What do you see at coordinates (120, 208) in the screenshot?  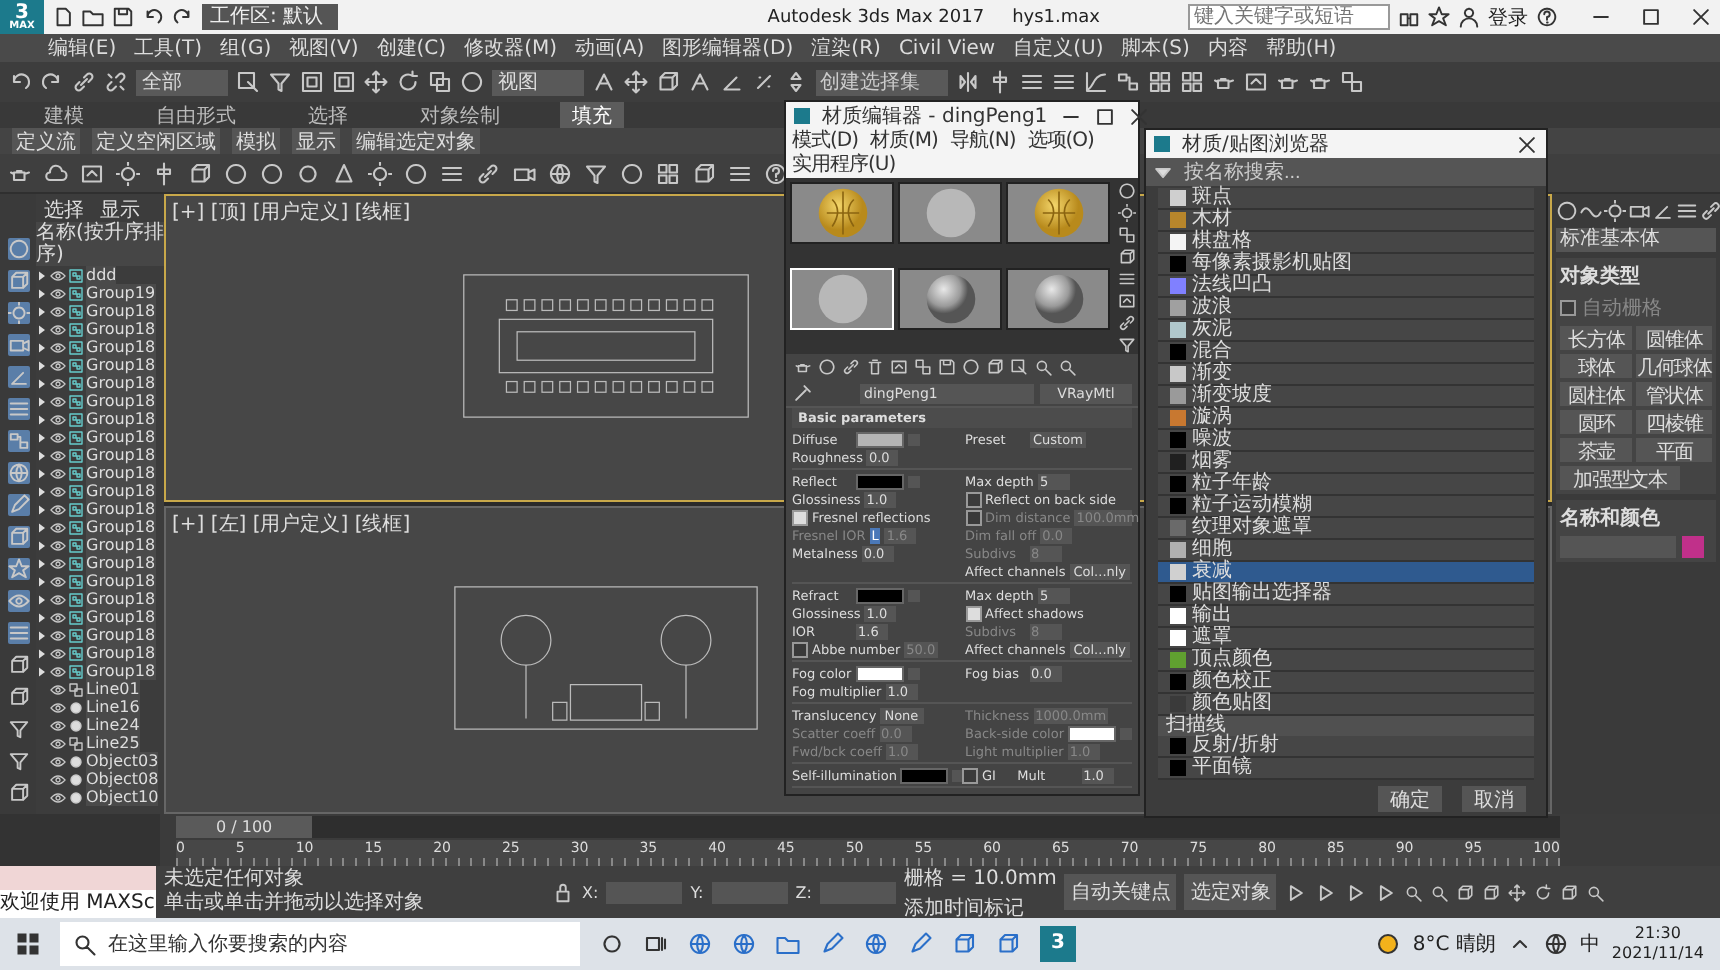 I see `explorer-menu: 显示` at bounding box center [120, 208].